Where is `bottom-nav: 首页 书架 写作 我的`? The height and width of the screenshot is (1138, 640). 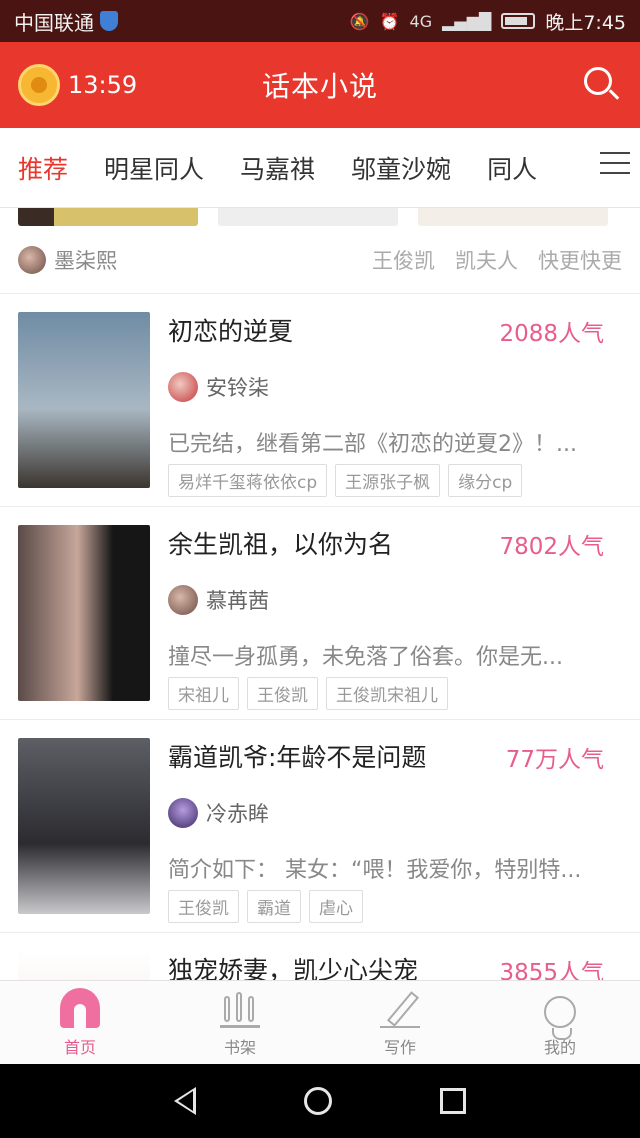 bottom-nav: 首页 书架 写作 我的 is located at coordinates (320, 1022).